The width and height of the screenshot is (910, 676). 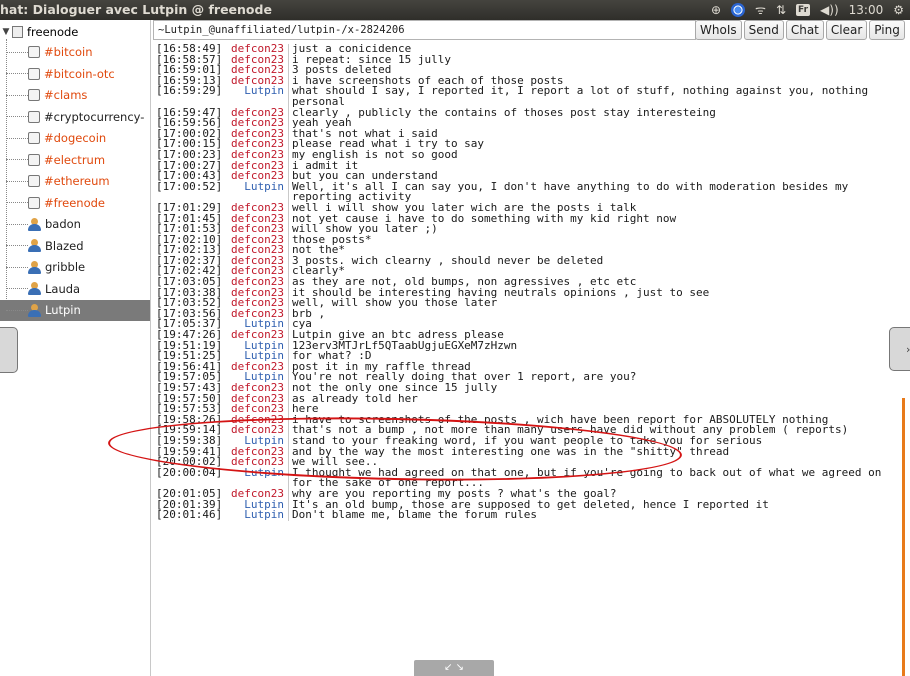 I want to click on message-text: my english is not so good, so click(x=375, y=154).